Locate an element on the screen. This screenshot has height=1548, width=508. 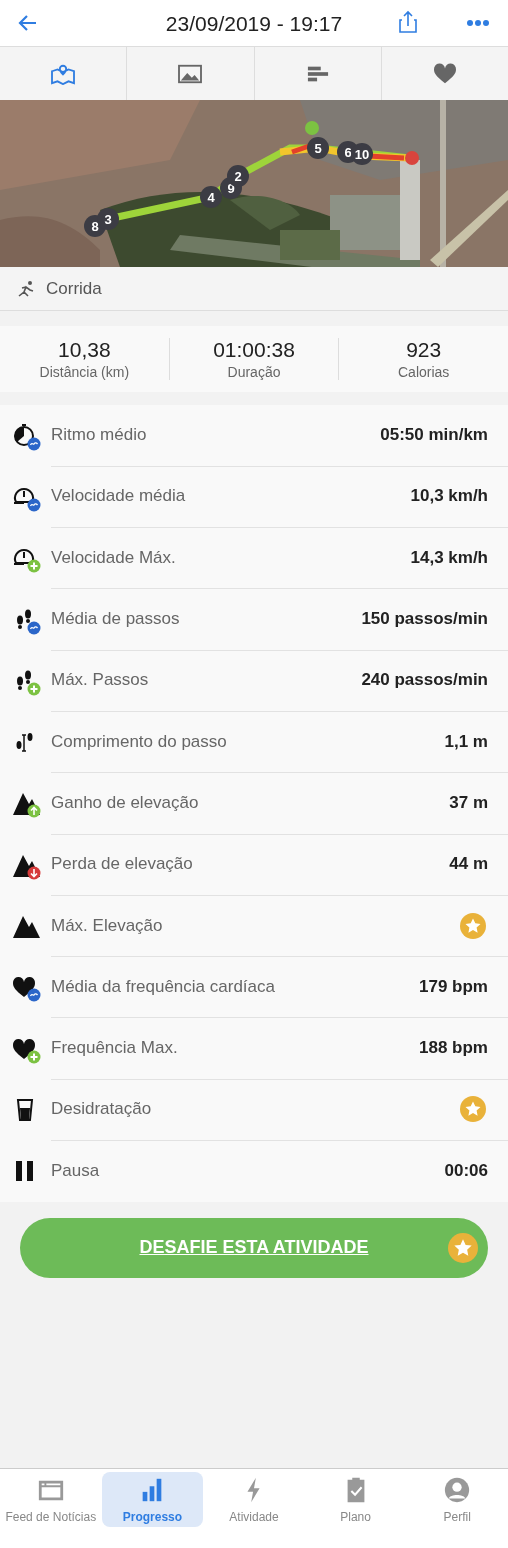
more-icon is located at coordinates (478, 23).